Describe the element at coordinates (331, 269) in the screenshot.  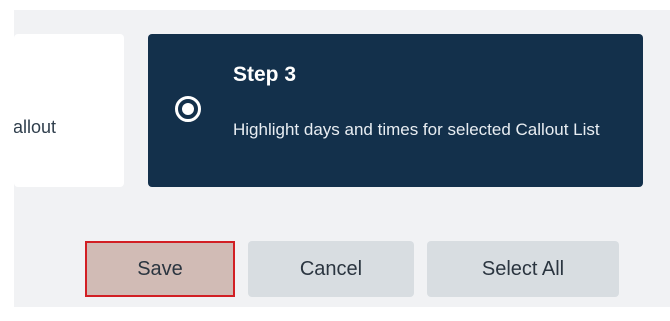
I see `cancel-button: Cancel` at that location.